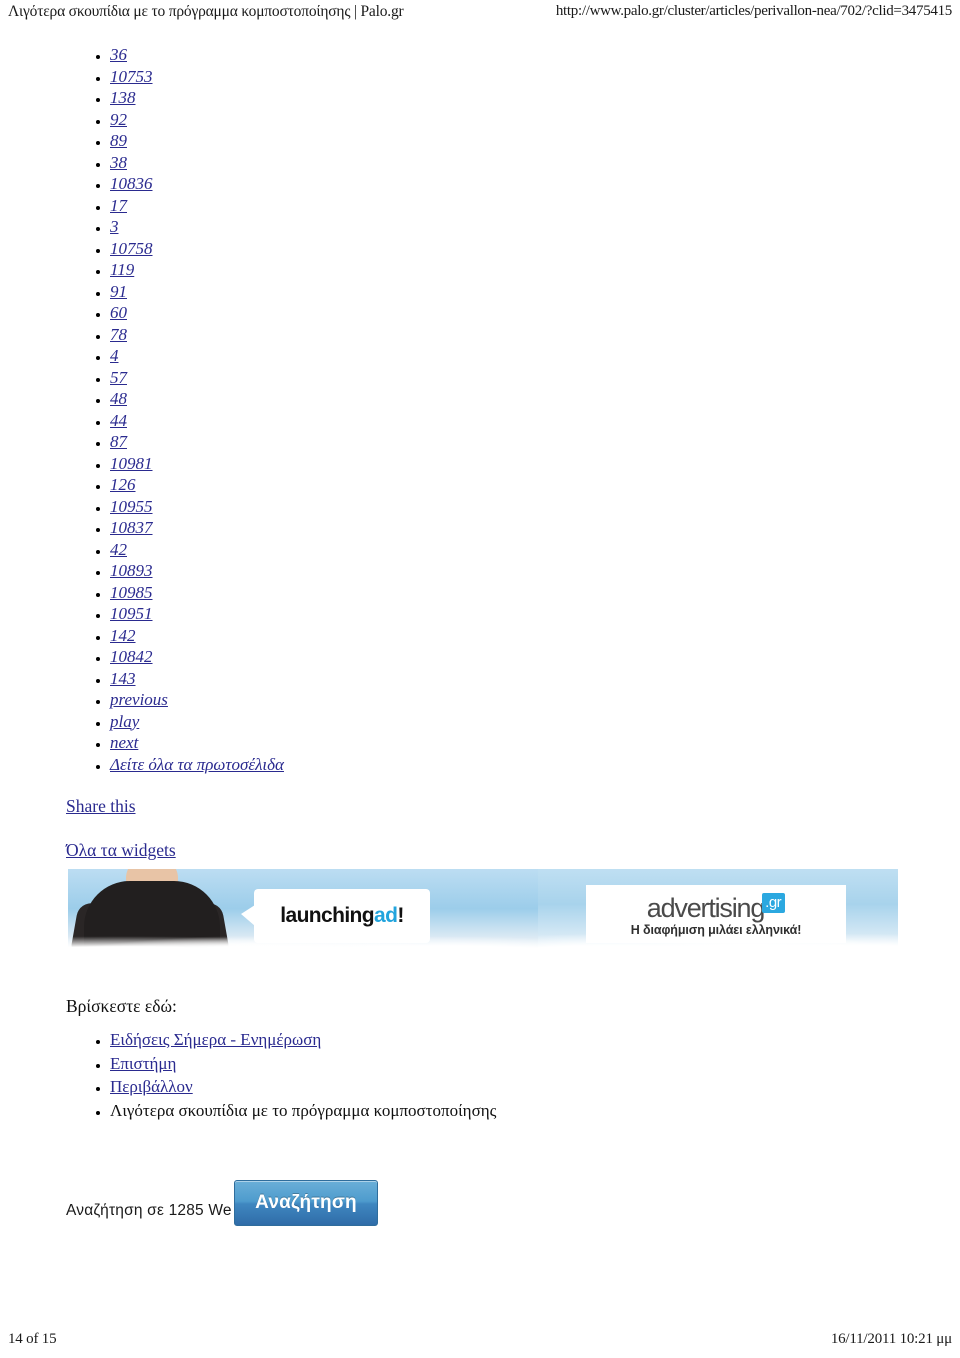  Describe the element at coordinates (535, 270) in the screenshot. I see `list-item: 119` at that location.